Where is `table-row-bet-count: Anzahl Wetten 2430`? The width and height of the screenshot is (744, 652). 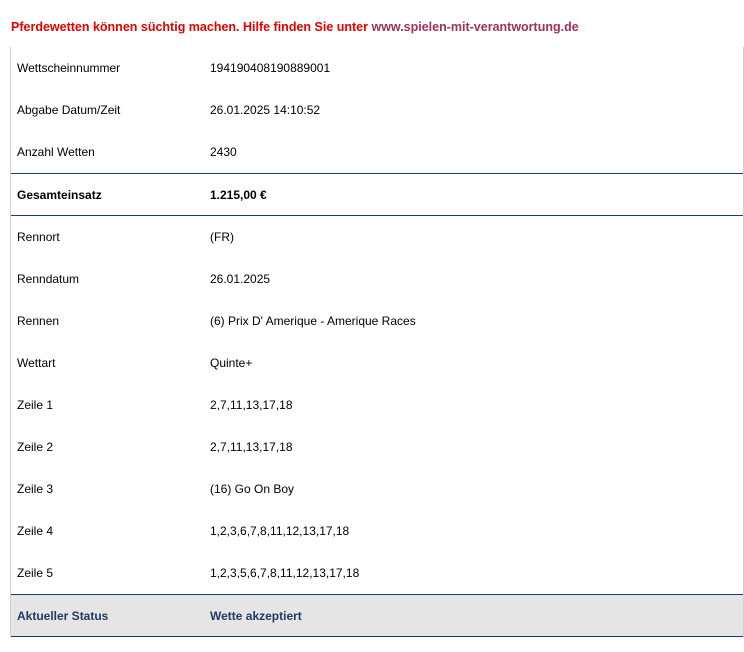 table-row-bet-count: Anzahl Wetten 2430 is located at coordinates (377, 152).